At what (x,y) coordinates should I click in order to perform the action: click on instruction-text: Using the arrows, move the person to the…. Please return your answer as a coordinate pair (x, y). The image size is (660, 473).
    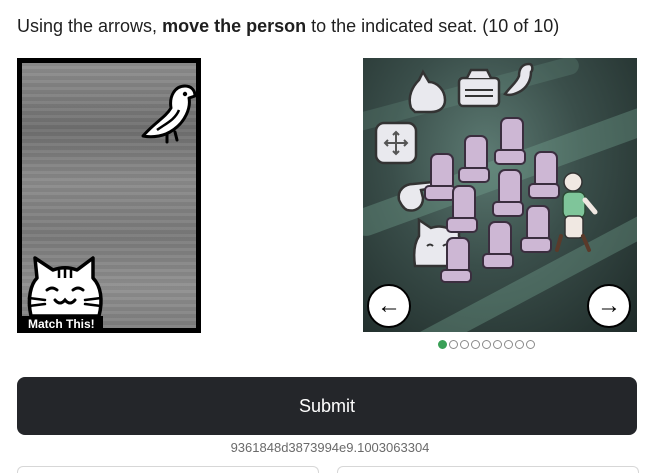
    Looking at the image, I should click on (288, 26).